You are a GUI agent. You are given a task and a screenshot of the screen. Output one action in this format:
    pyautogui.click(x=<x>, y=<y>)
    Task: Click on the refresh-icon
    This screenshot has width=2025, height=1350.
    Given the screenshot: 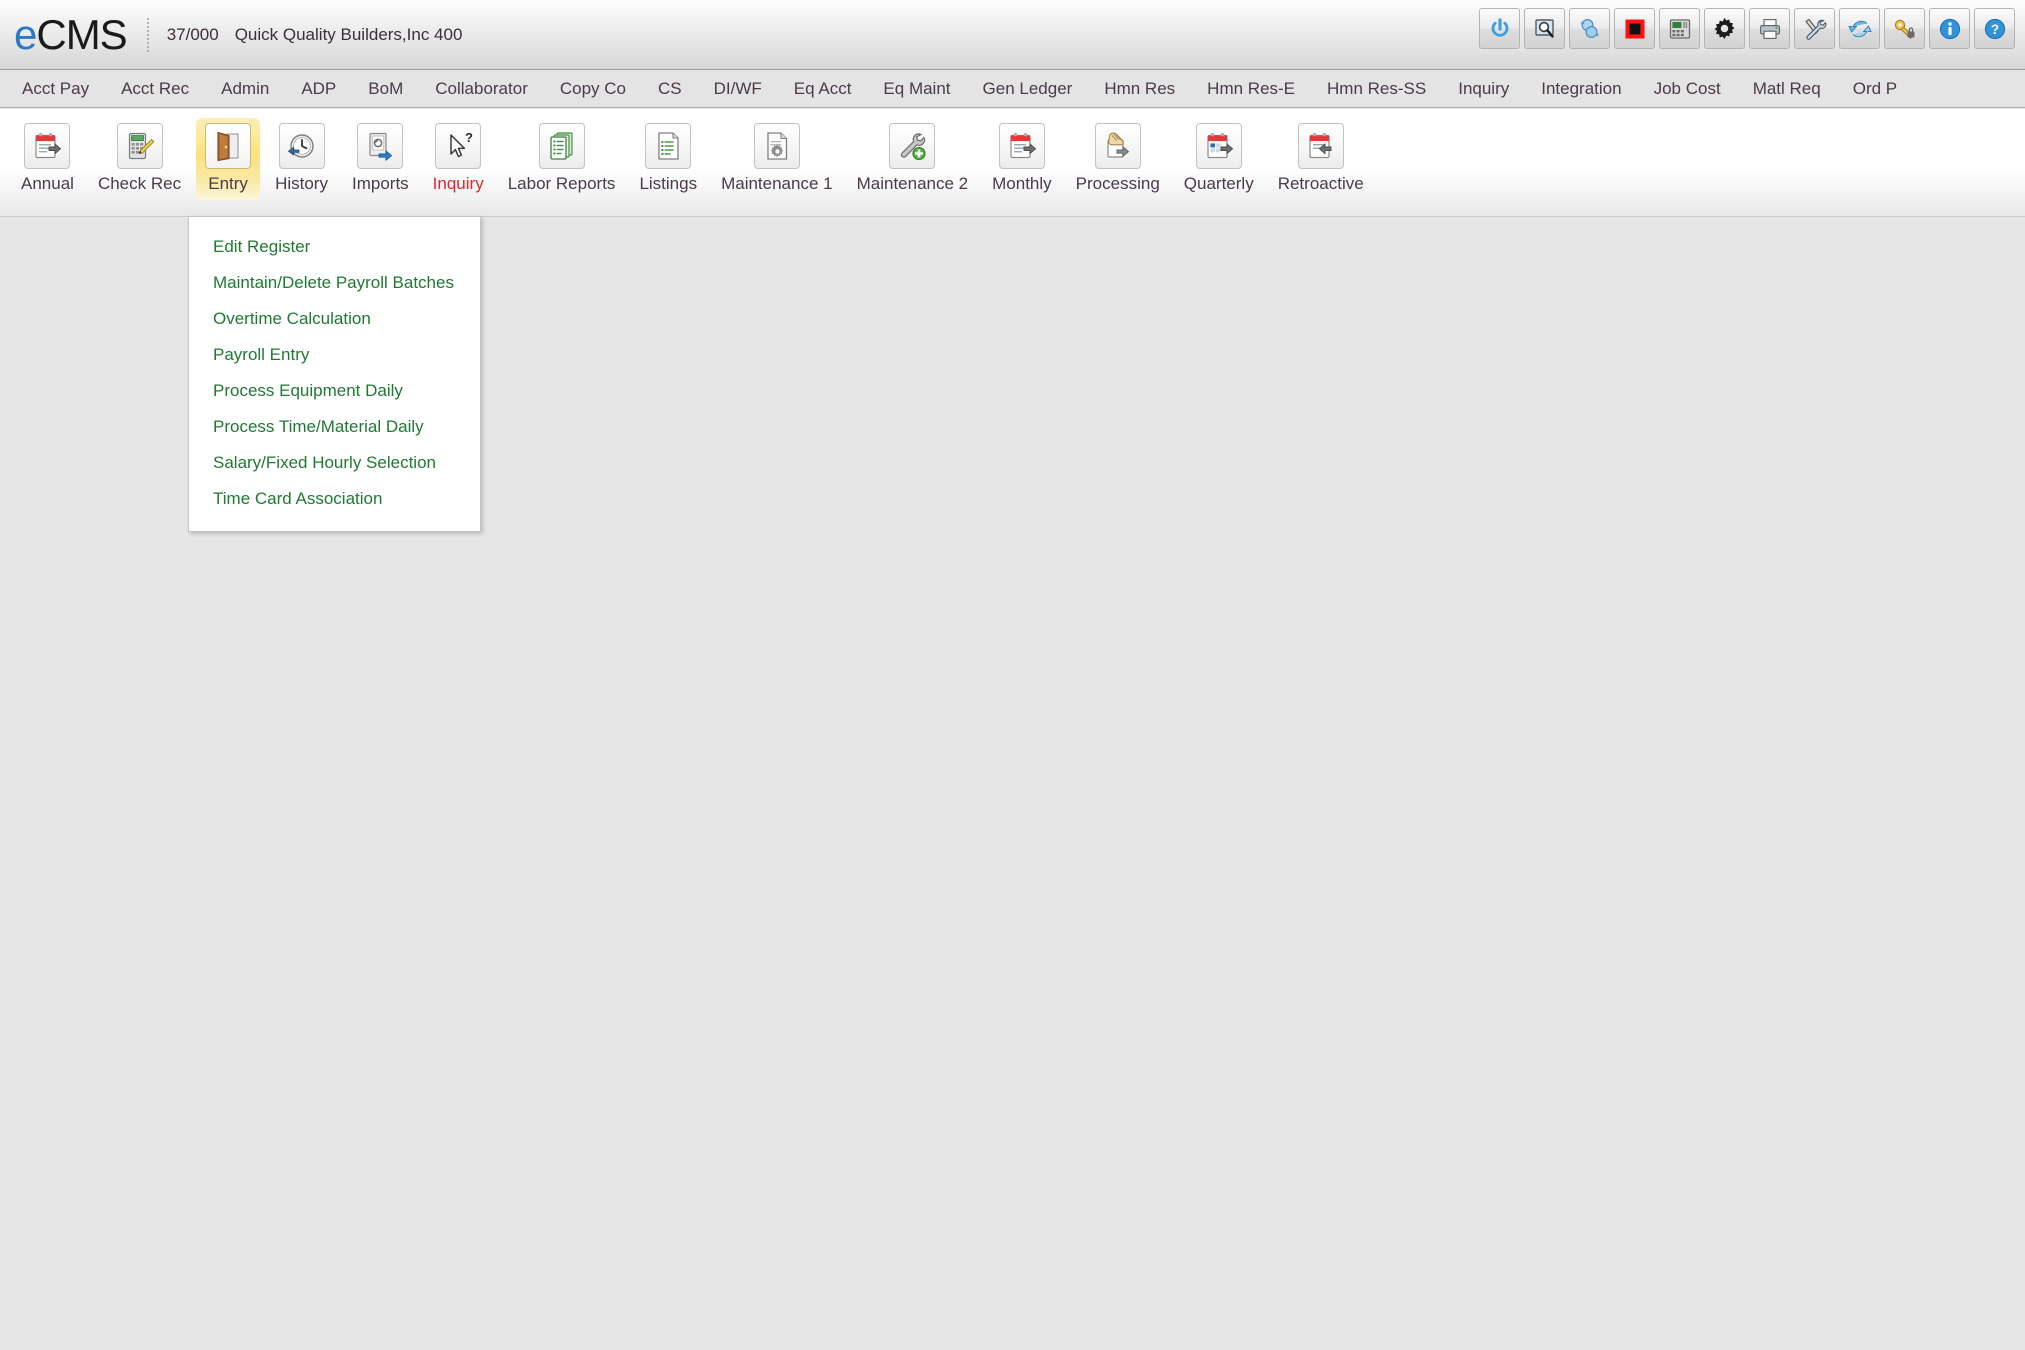 What is the action you would take?
    pyautogui.click(x=1859, y=28)
    